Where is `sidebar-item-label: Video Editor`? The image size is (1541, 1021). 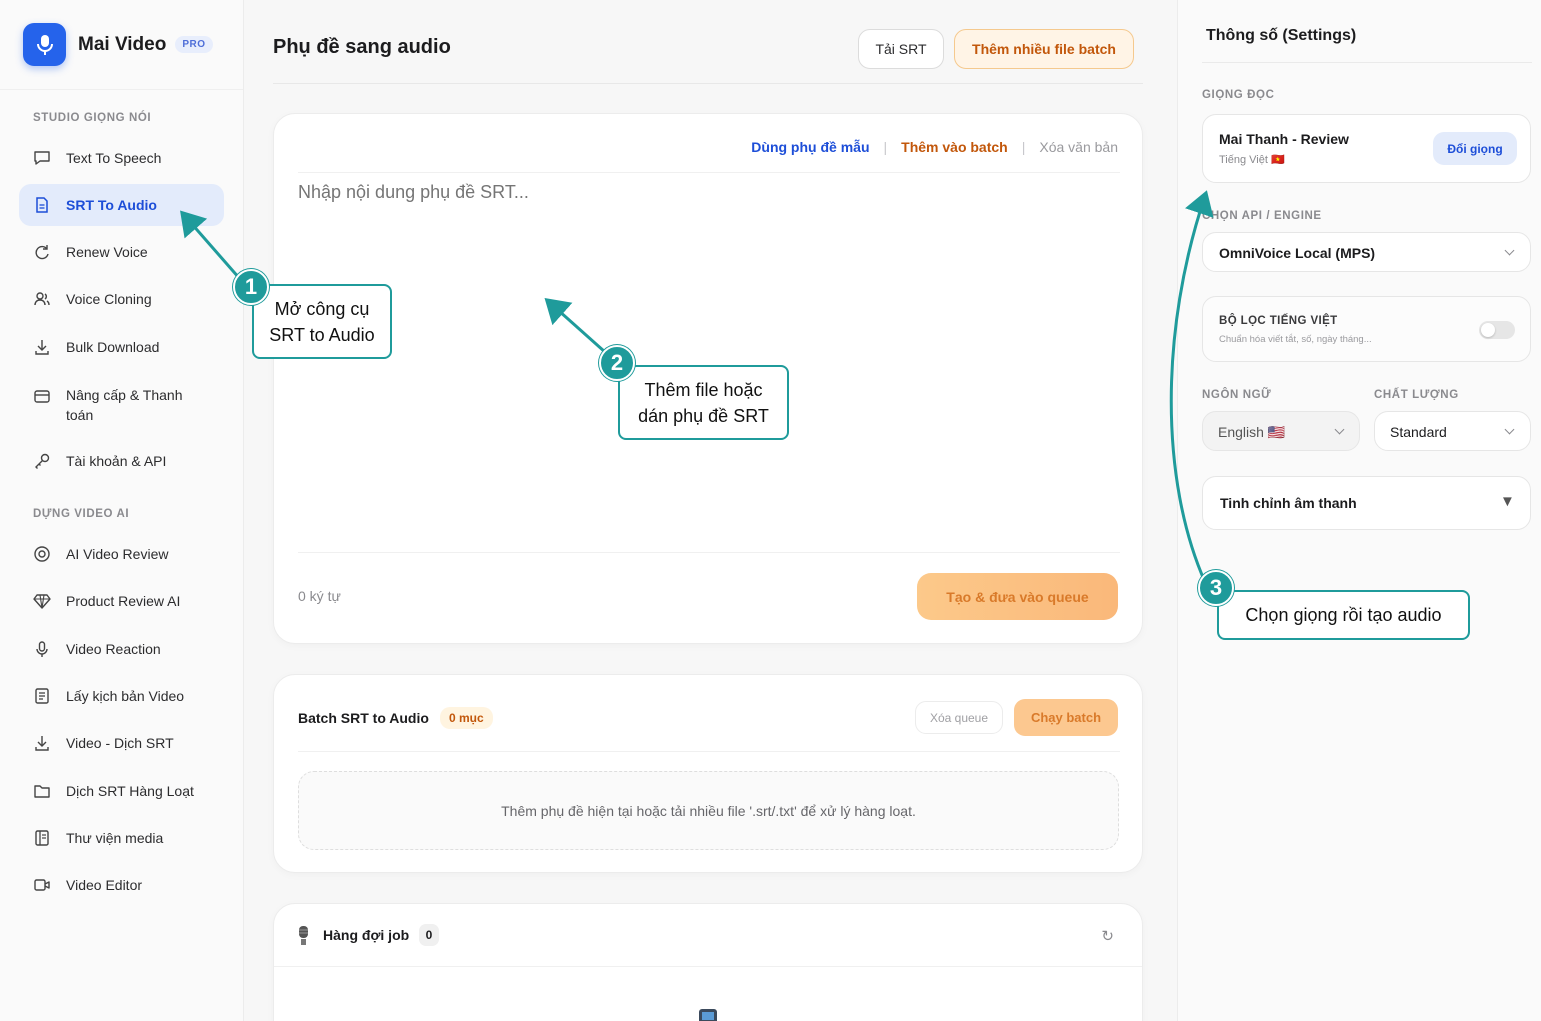 sidebar-item-label: Video Editor is located at coordinates (104, 885).